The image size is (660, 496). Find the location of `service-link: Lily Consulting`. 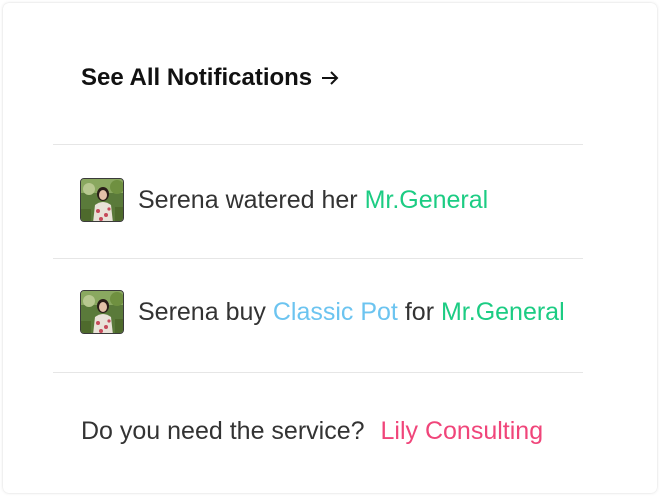

service-link: Lily Consulting is located at coordinates (462, 431).